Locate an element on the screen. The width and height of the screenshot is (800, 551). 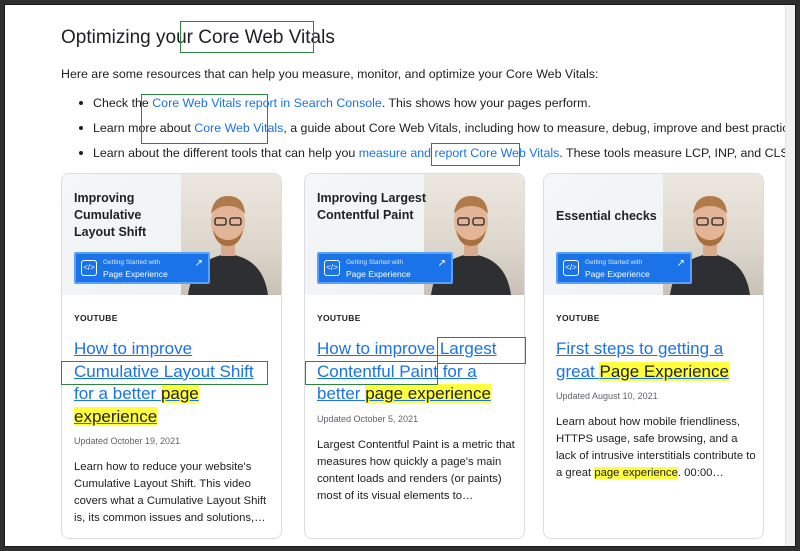
scrollbar is located at coordinates (790, 275).